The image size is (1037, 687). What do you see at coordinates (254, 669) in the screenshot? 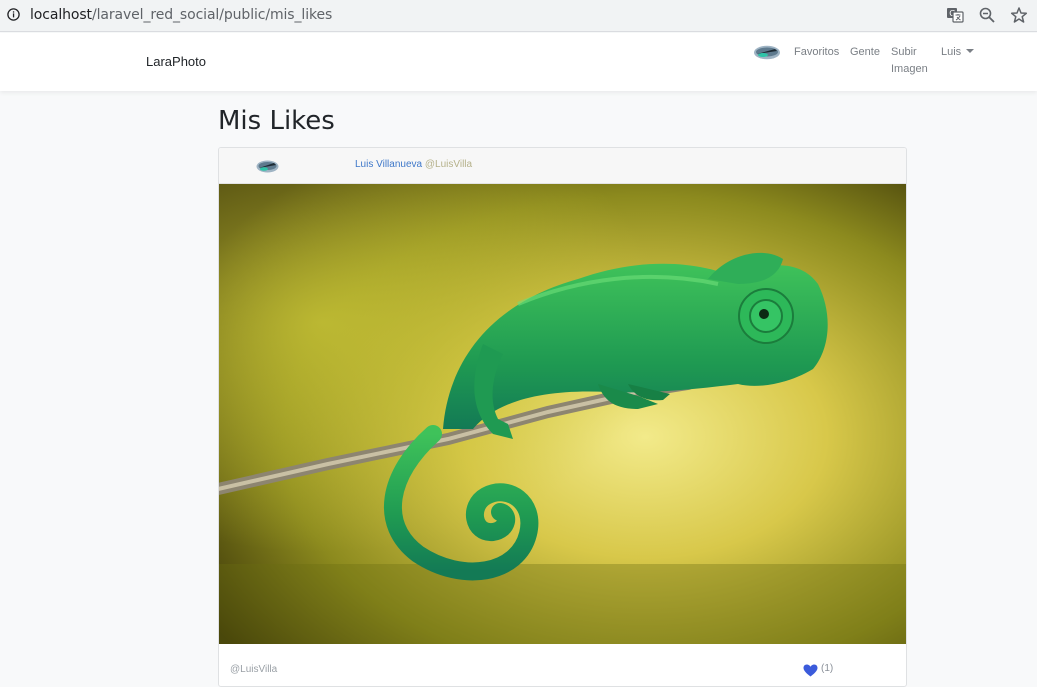
I see `post-footer-nick: @LuisVilla` at bounding box center [254, 669].